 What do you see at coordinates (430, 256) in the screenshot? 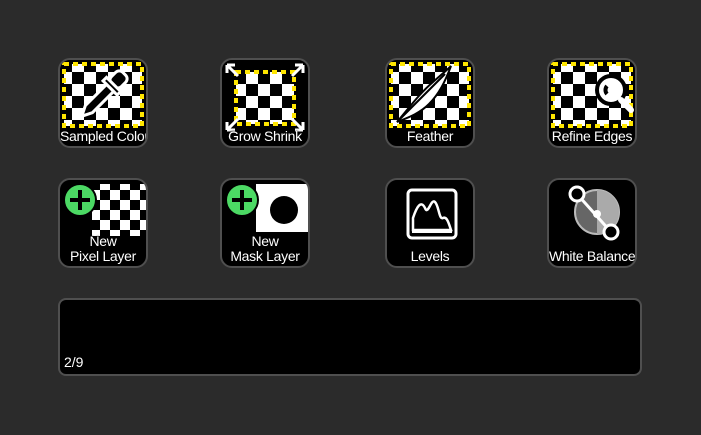
I see `key-label: Levels` at bounding box center [430, 256].